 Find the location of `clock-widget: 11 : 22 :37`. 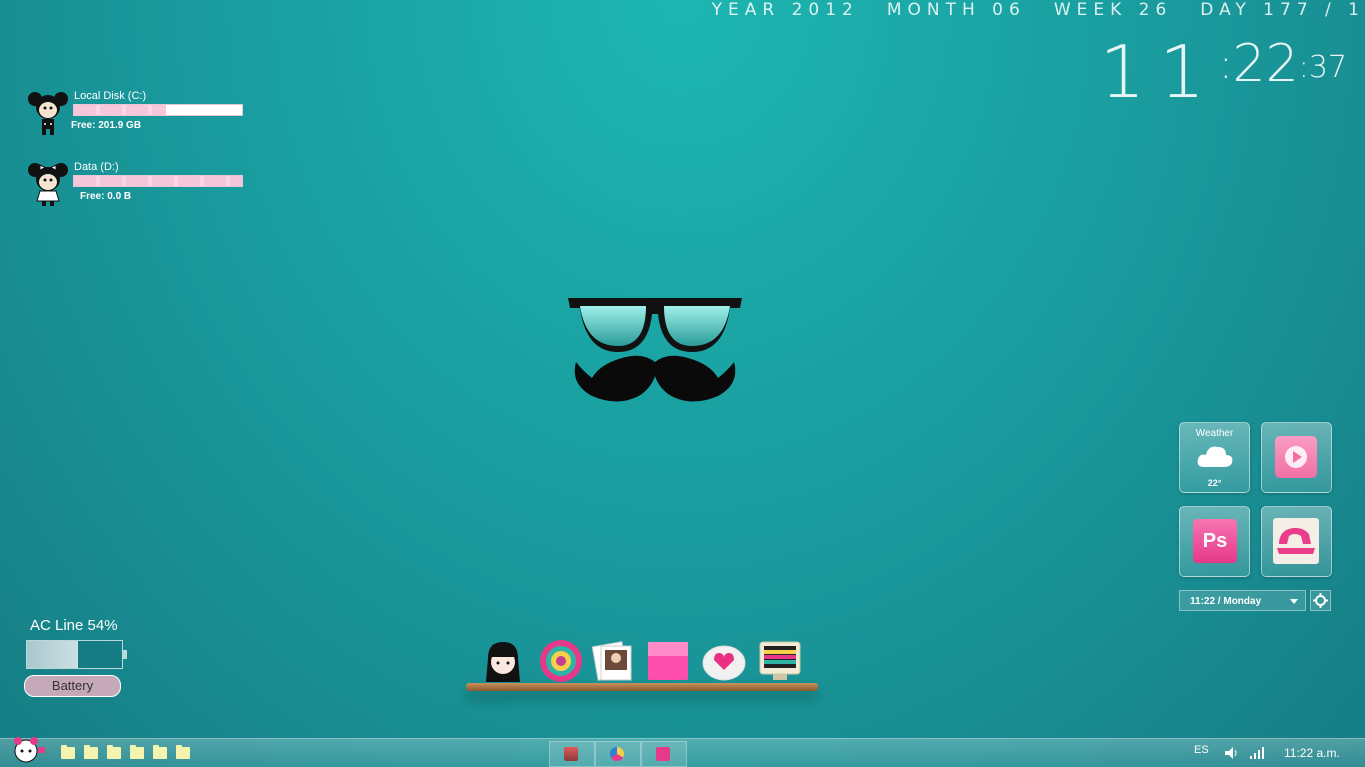

clock-widget: 11 : 22 :37 is located at coordinates (1223, 72).